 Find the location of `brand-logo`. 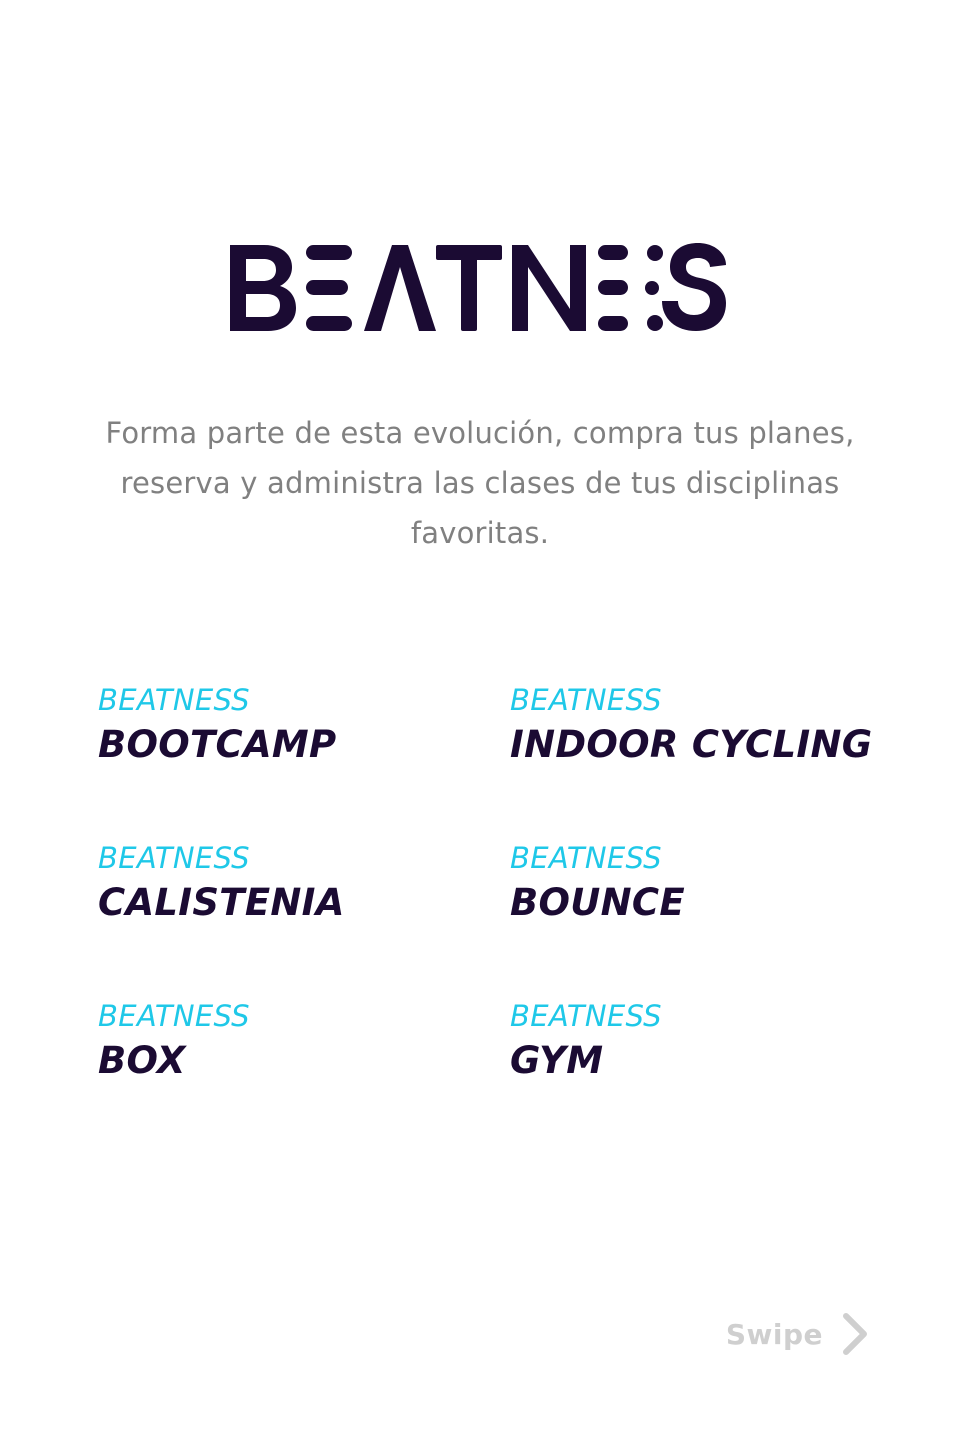

brand-logo is located at coordinates (480, 288).